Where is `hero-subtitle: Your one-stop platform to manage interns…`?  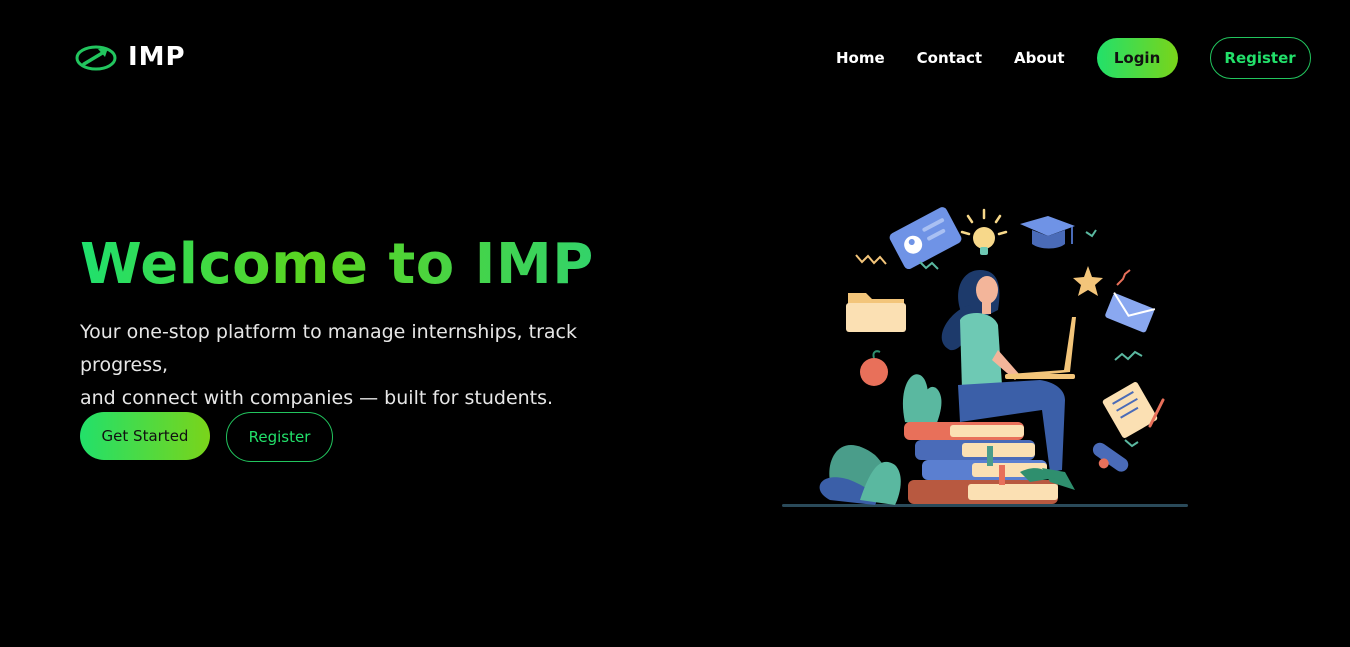
hero-subtitle: Your one-stop platform to manage interns… is located at coordinates (370, 365).